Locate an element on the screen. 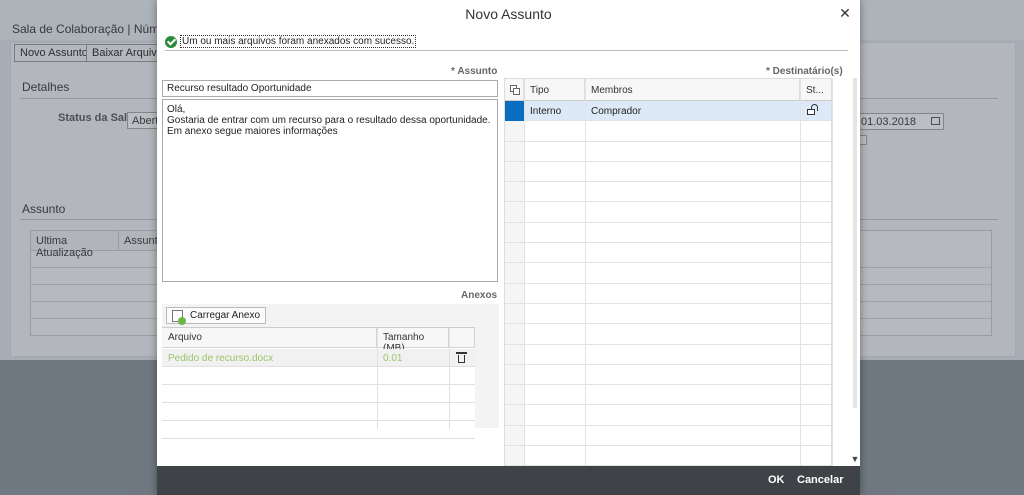 The width and height of the screenshot is (1024, 495). column-header-type: Tipo is located at coordinates (554, 90).